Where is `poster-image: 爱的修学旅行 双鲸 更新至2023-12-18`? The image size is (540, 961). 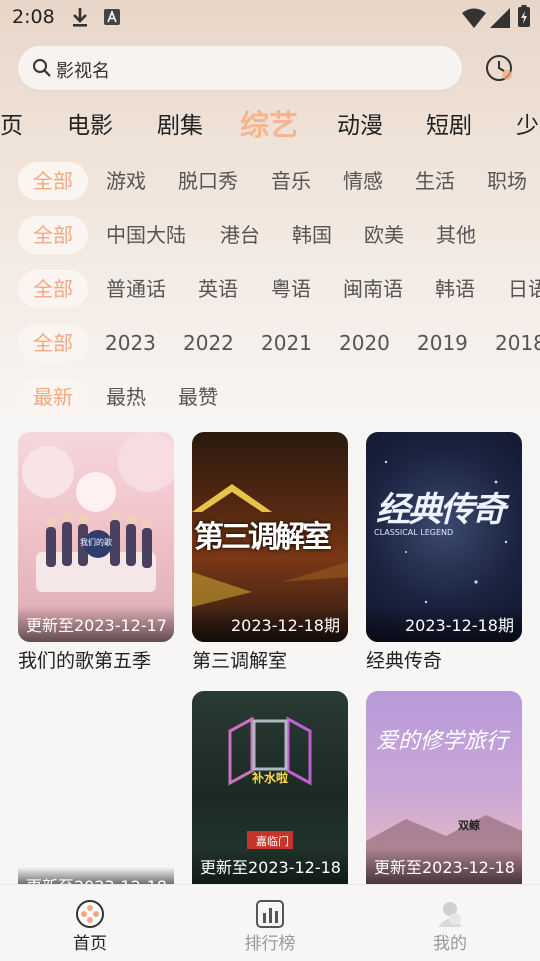 poster-image: 爱的修学旅行 双鲸 更新至2023-12-18 is located at coordinates (444, 787).